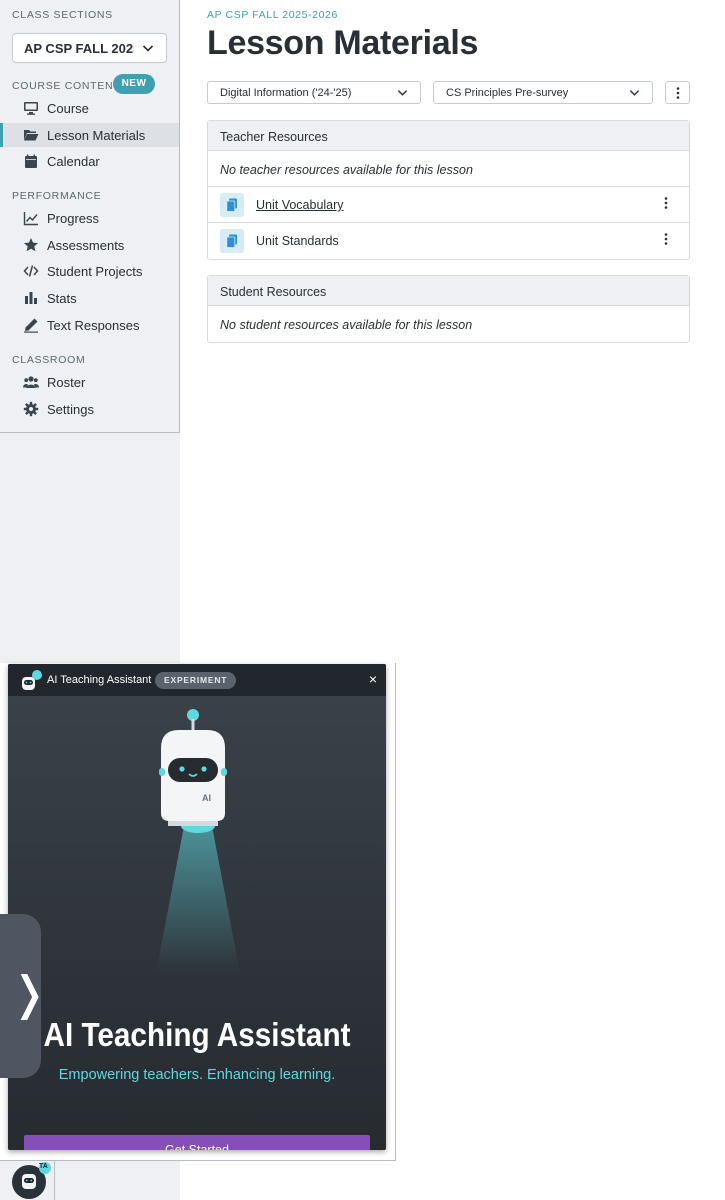 Image resolution: width=725 pixels, height=1200 pixels. I want to click on ta-badge: TA, so click(43, 1166).